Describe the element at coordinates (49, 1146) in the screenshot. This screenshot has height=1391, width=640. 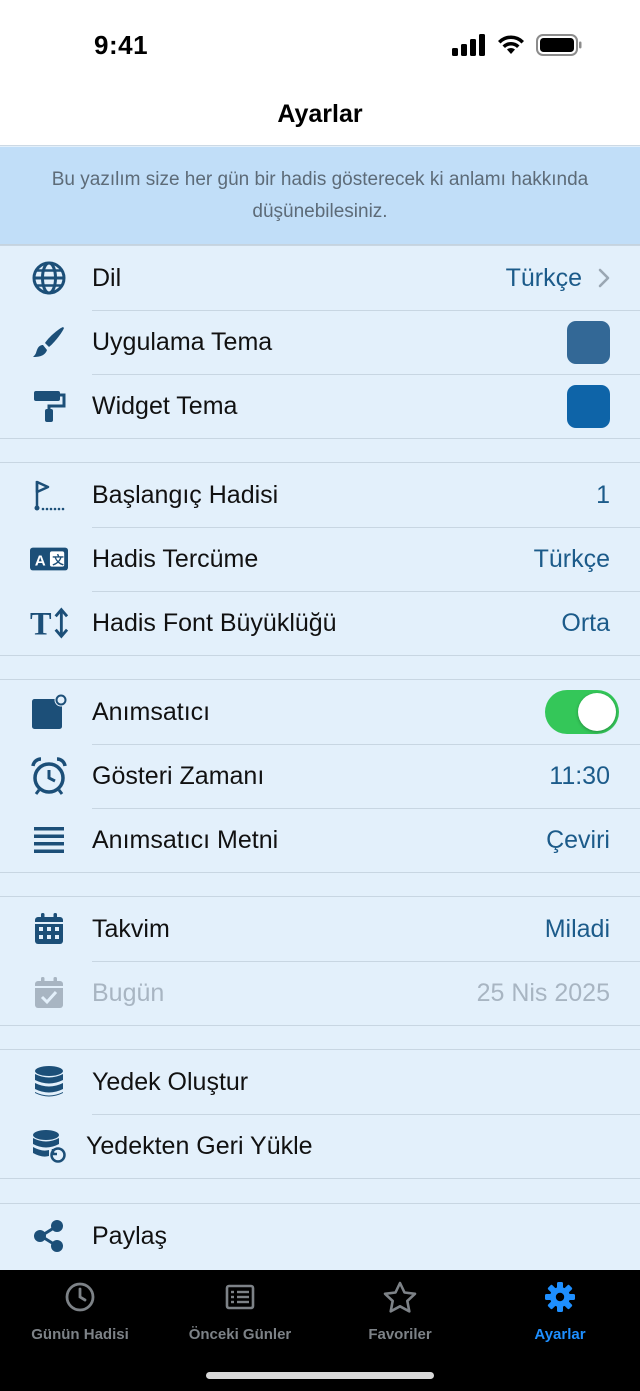
I see `database-restore-icon` at that location.